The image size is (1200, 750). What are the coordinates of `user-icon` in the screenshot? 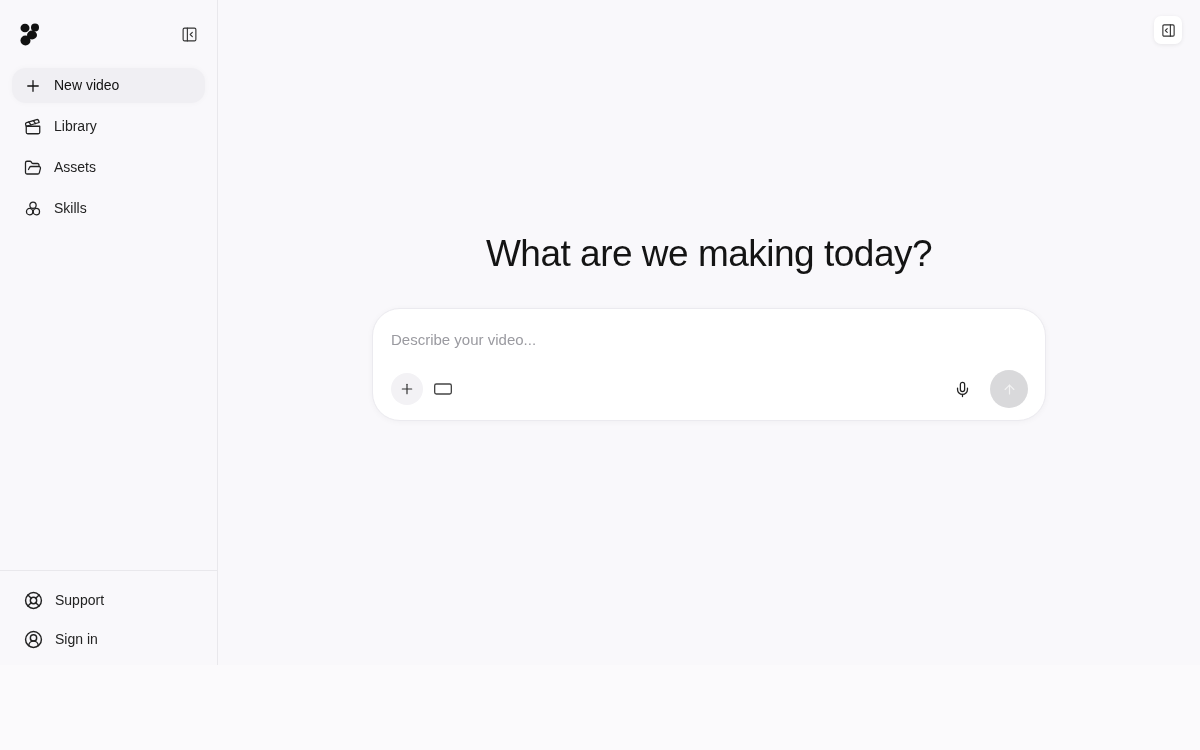 It's located at (33, 639).